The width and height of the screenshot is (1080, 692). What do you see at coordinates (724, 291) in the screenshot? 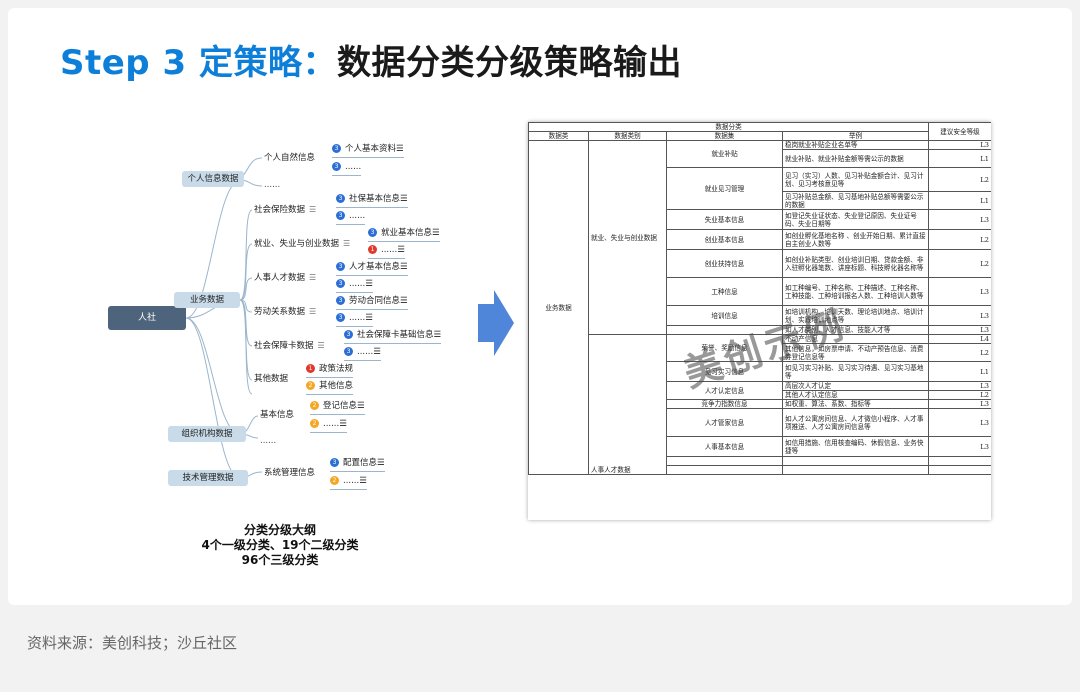
I see `table-dataset: 工种信息` at bounding box center [724, 291].